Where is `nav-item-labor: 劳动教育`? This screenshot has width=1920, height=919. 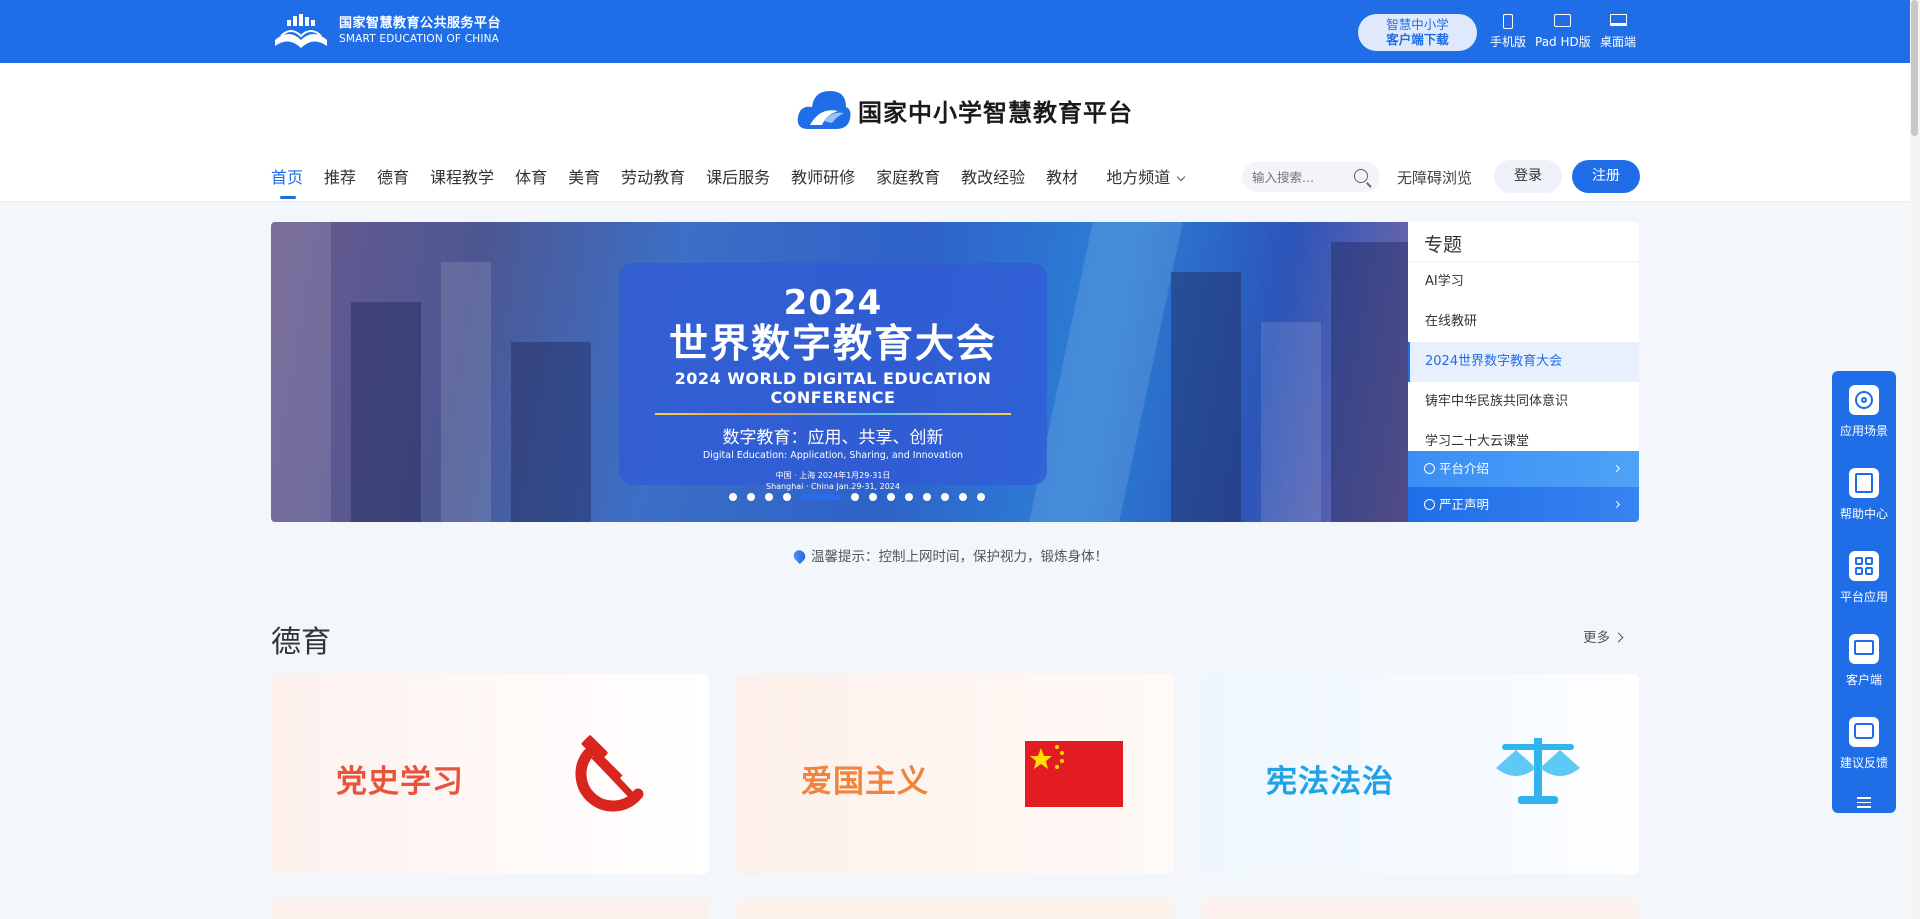
nav-item-labor: 劳动教育 is located at coordinates (653, 183).